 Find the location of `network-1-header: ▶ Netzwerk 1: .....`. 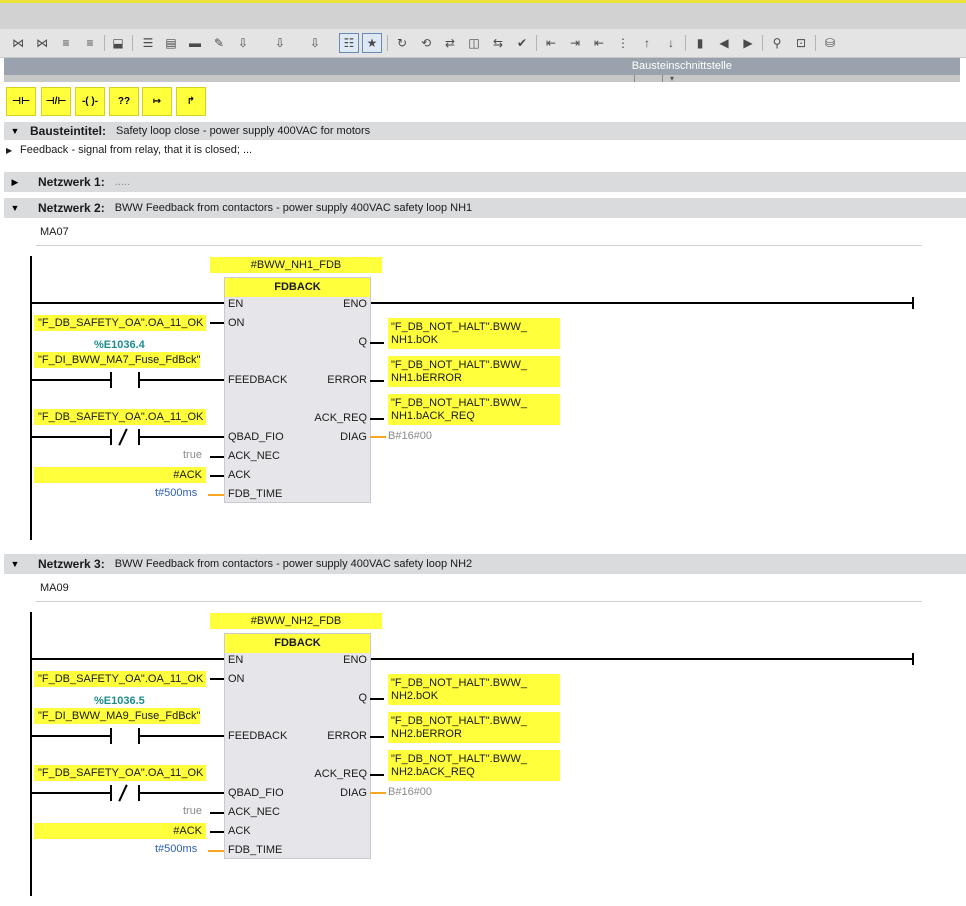

network-1-header: ▶ Netzwerk 1: ..... is located at coordinates (485, 182).